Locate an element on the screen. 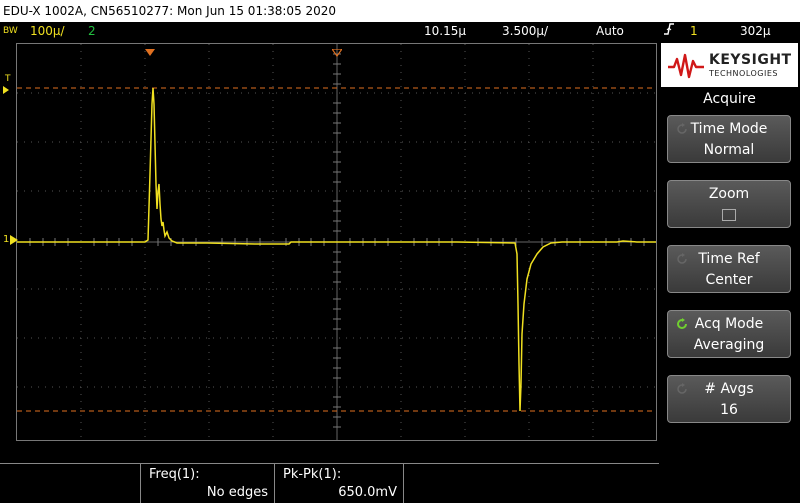 This screenshot has width=800, height=503. keysight-wave-icon is located at coordinates (686, 66).